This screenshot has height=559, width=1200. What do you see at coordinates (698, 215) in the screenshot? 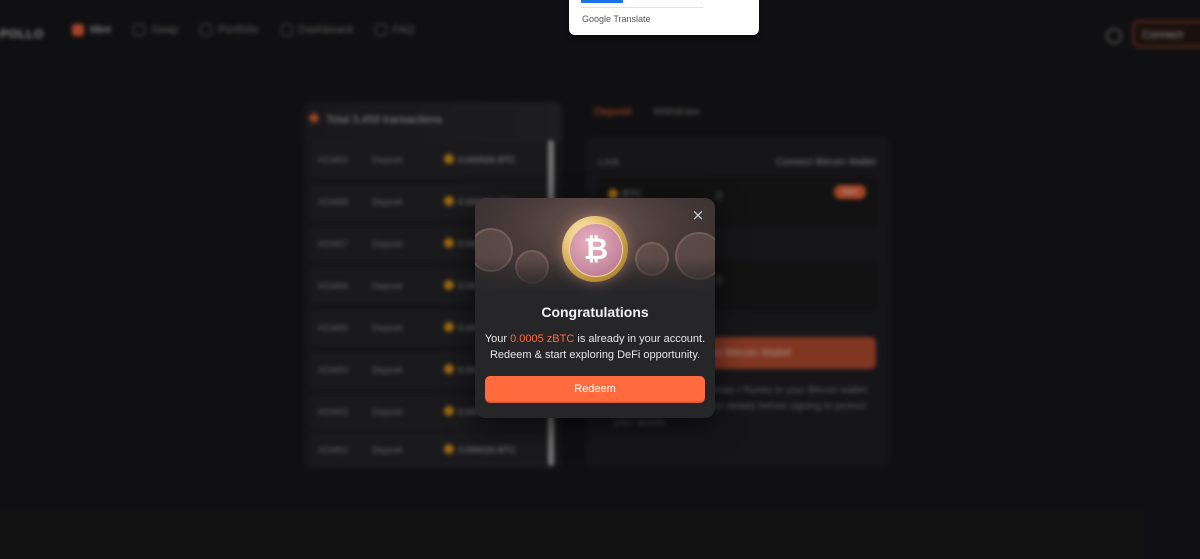
I see `close-icon: ×` at bounding box center [698, 215].